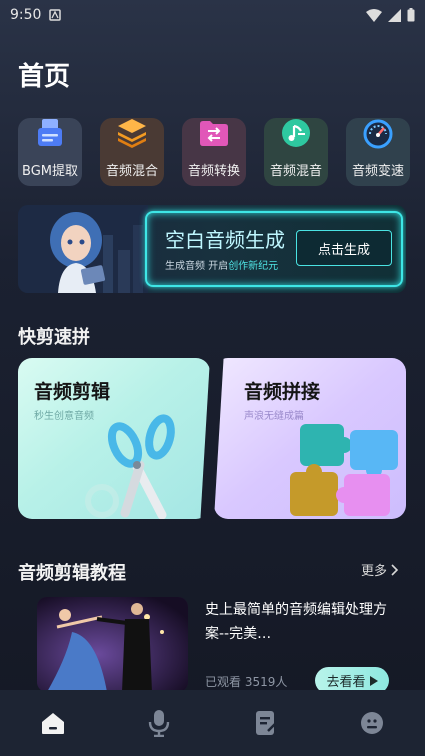  I want to click on banner-subtitle: 生成音频 开启创作新纪元, so click(221, 264).